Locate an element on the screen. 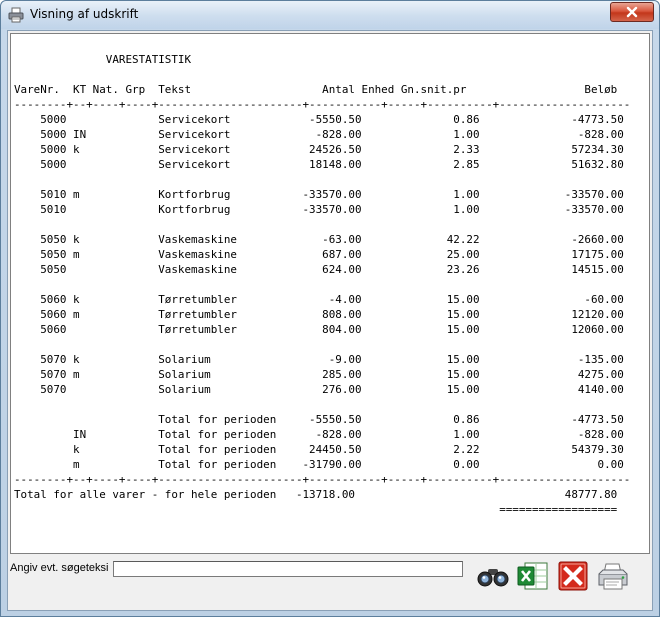 This screenshot has height=617, width=660. close-icon is located at coordinates (632, 12).